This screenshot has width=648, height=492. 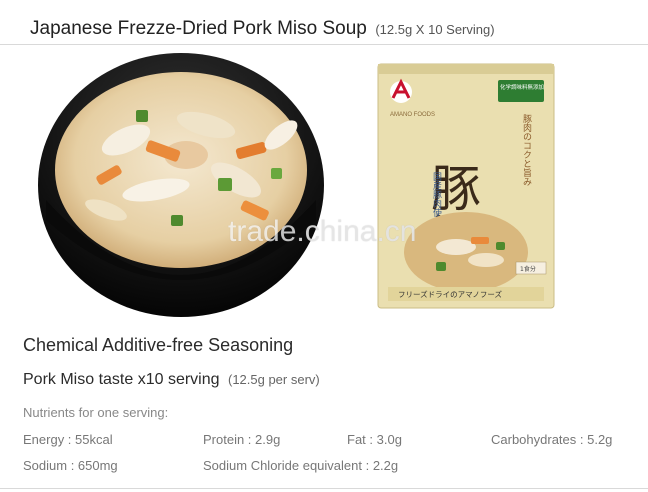 What do you see at coordinates (528, 269) in the screenshot?
I see `package-serving-tag: 1食分` at bounding box center [528, 269].